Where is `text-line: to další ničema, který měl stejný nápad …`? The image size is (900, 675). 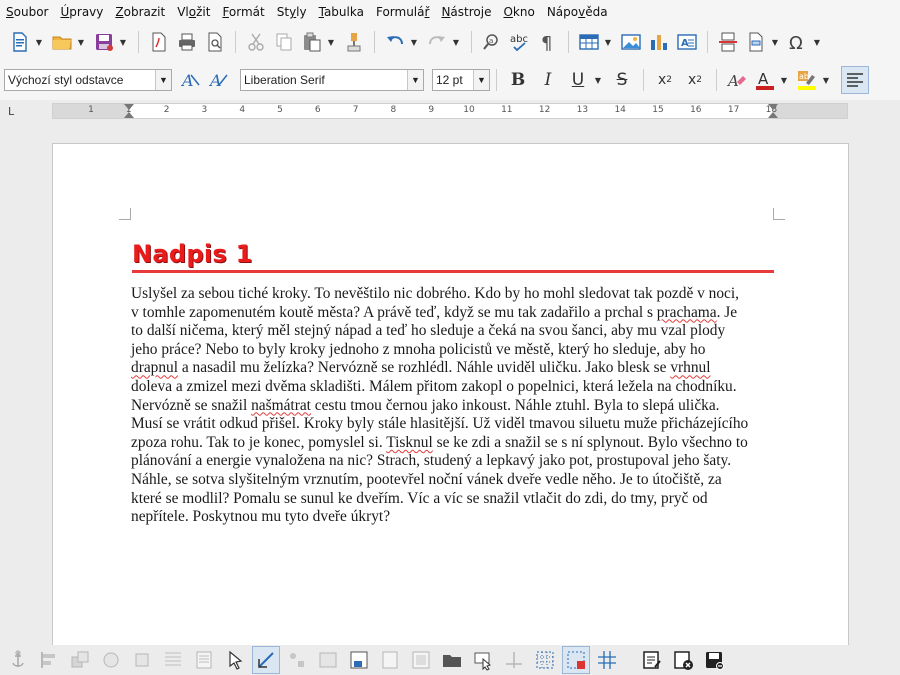 text-line: to další ničema, který měl stejný nápad … is located at coordinates (456, 331).